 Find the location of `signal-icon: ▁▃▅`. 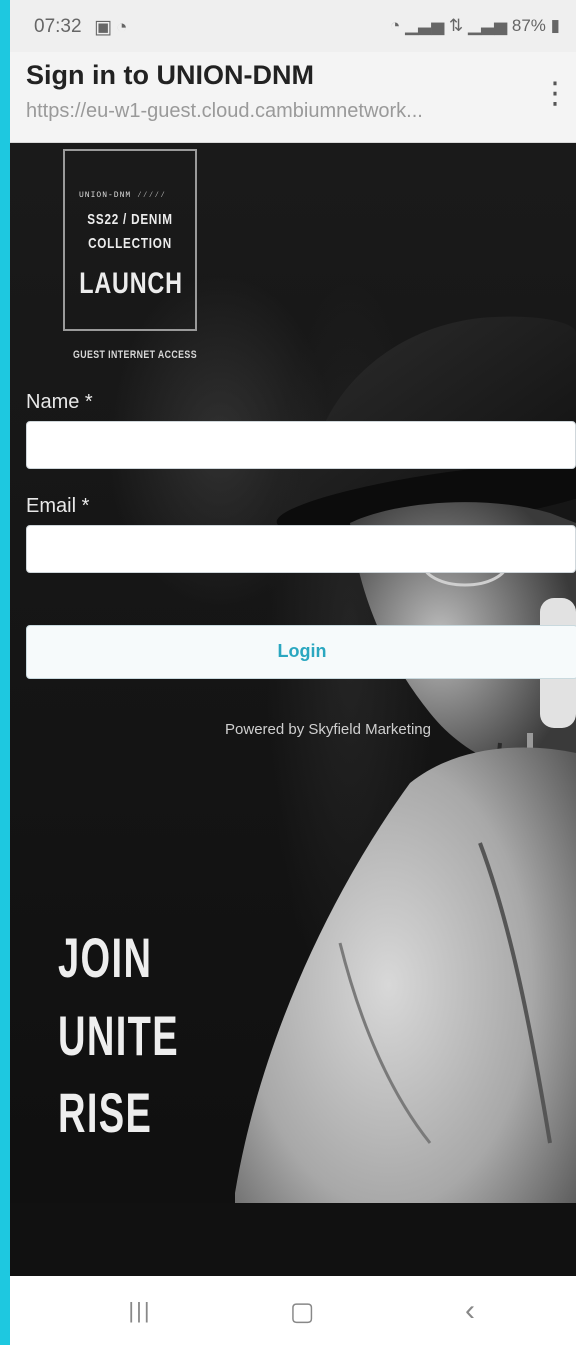

signal-icon: ▁▃▅ is located at coordinates (424, 25).